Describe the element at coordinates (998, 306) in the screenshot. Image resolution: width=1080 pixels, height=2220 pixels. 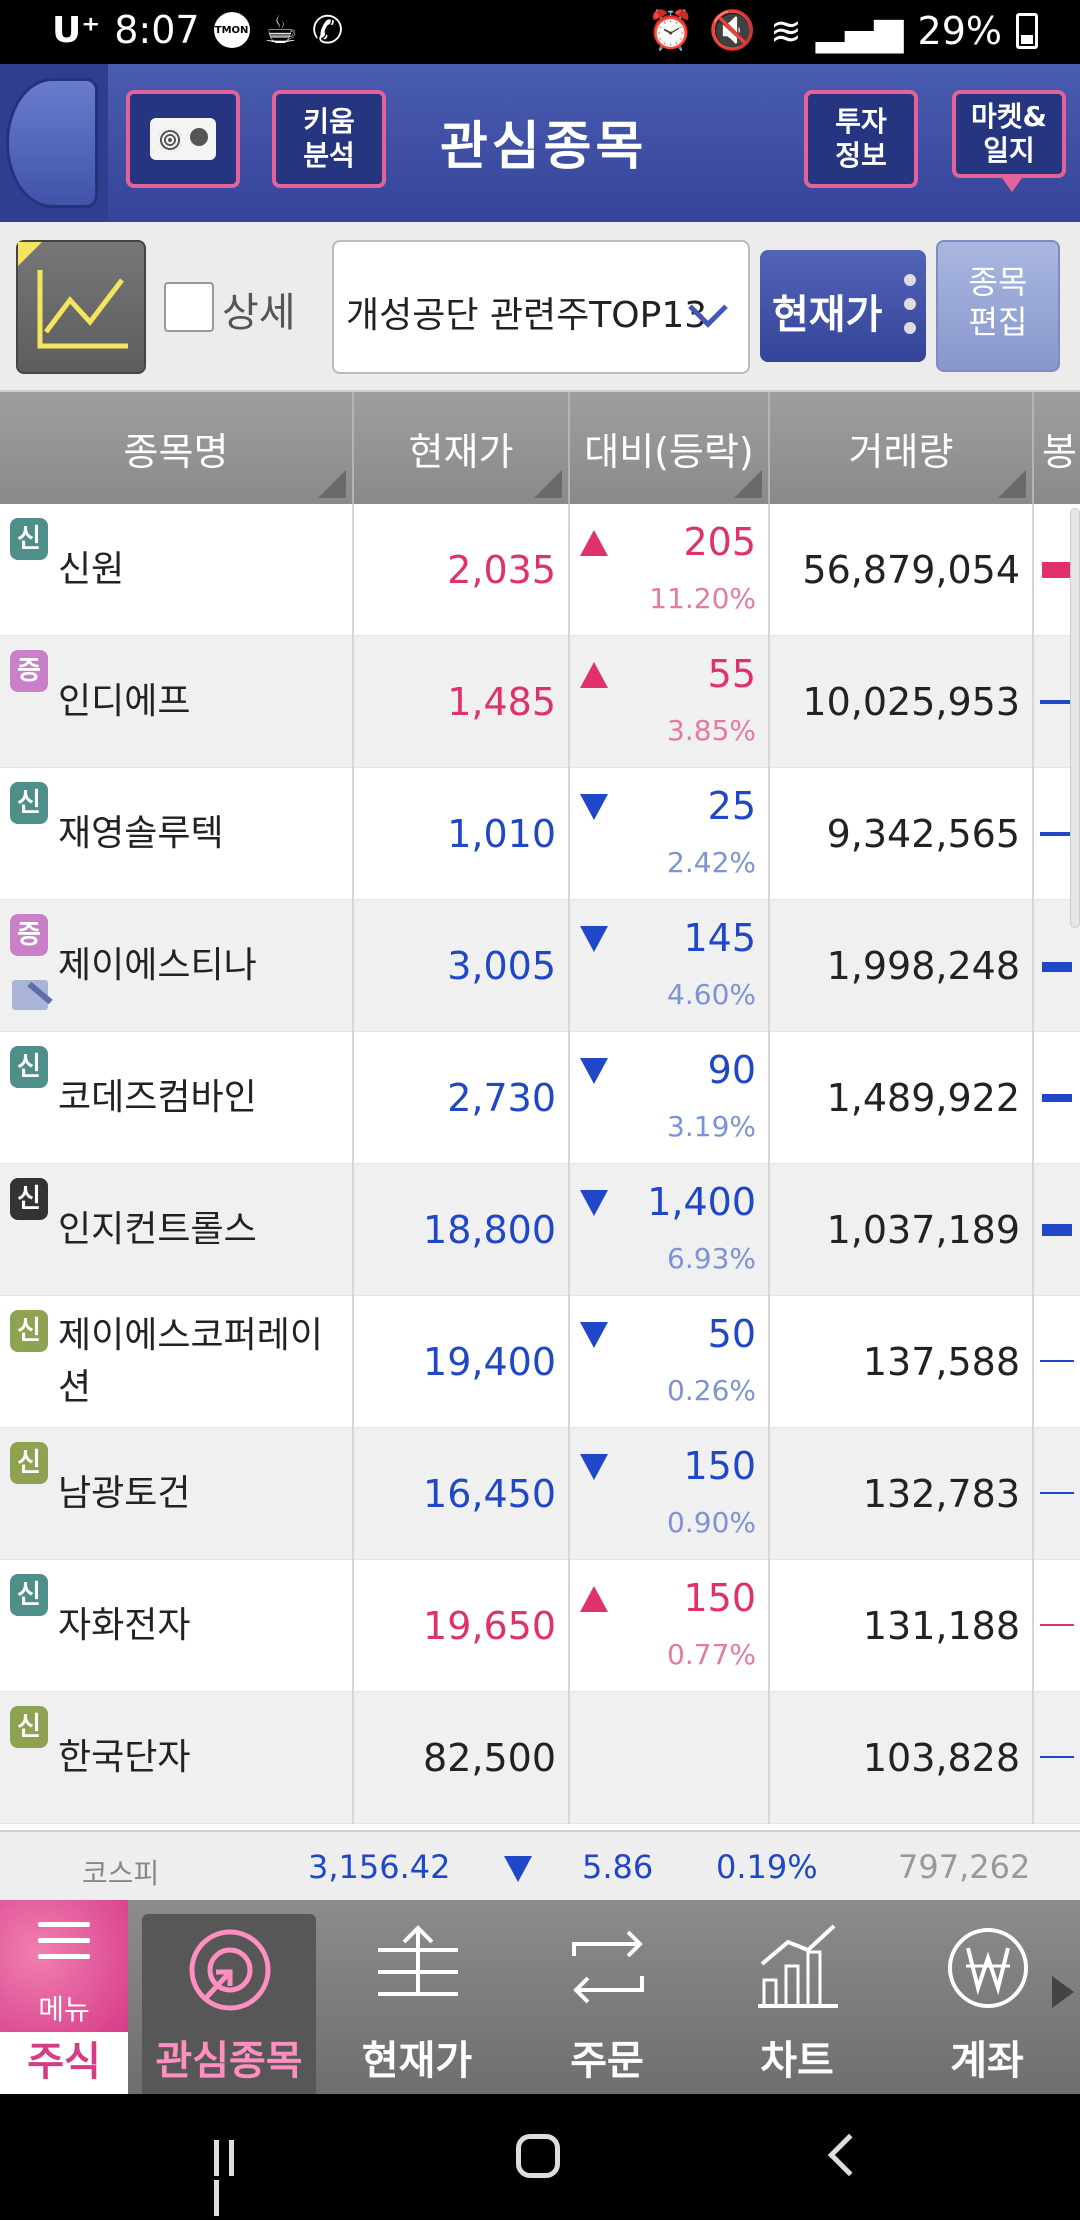
I see `edit-stocks-button: 종목 편집` at that location.